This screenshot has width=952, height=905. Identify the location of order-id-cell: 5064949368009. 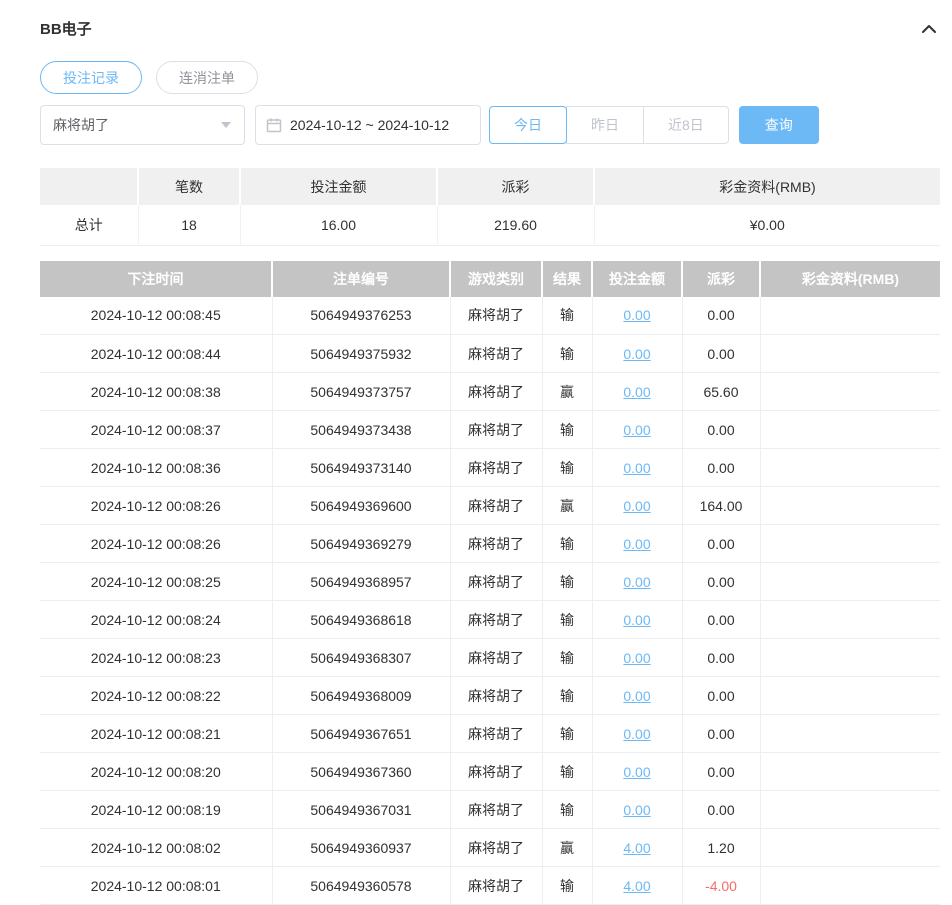
(361, 696).